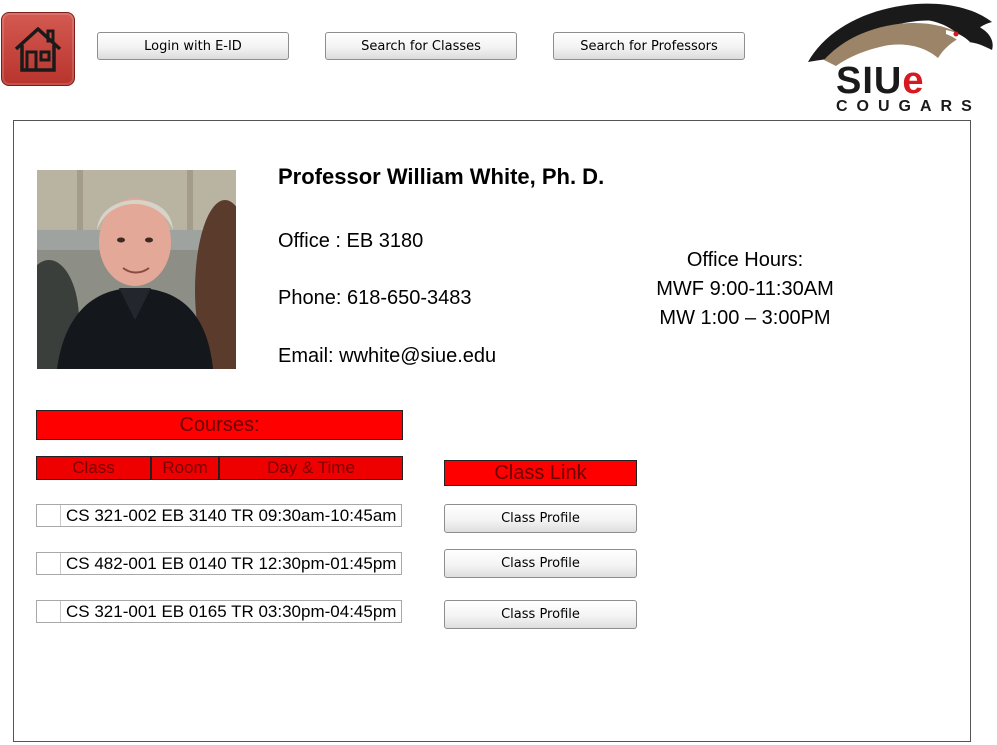  I want to click on search-professors-button: Search for Professors, so click(649, 46).